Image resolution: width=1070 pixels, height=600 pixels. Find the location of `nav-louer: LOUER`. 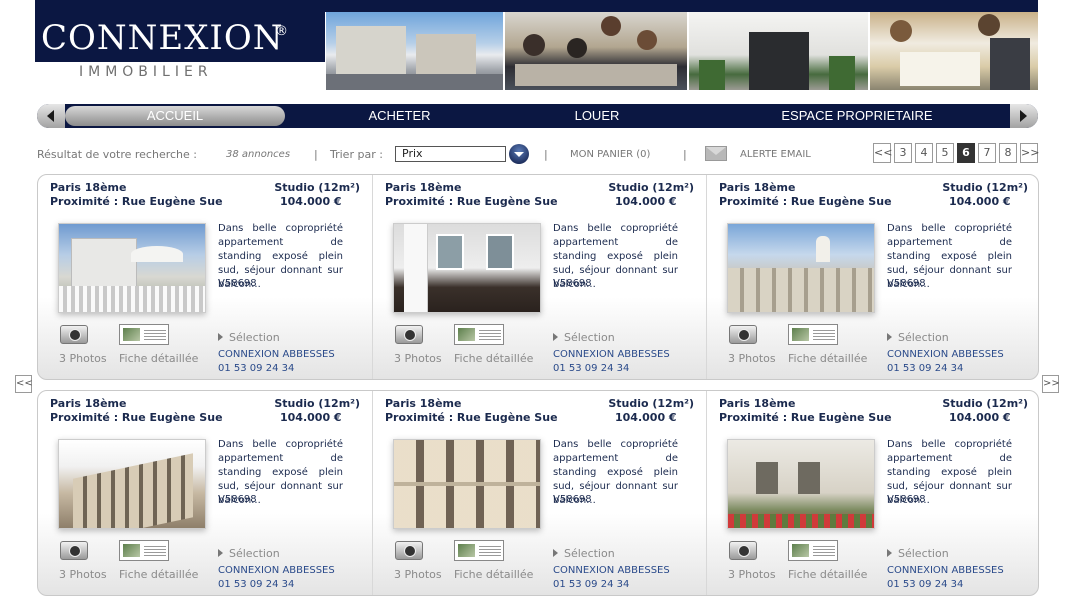

nav-louer: LOUER is located at coordinates (597, 116).